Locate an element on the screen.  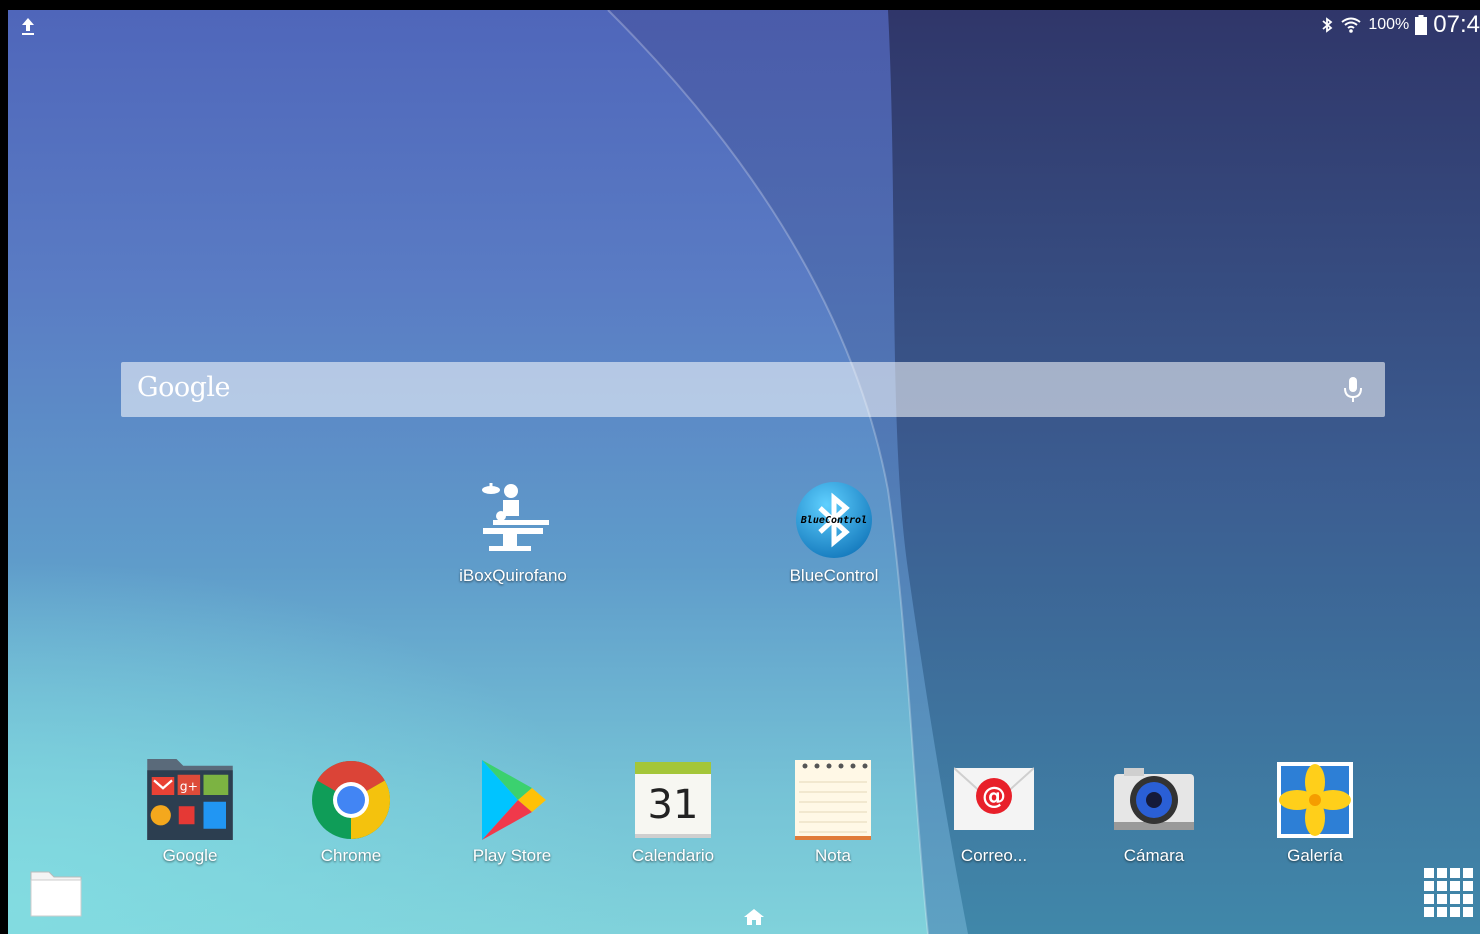
chrome-icon is located at coordinates (351, 799).